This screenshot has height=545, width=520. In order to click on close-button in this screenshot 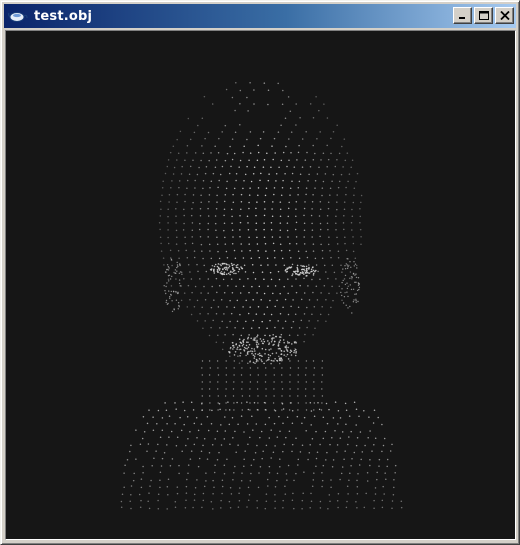, I will do `click(504, 15)`.